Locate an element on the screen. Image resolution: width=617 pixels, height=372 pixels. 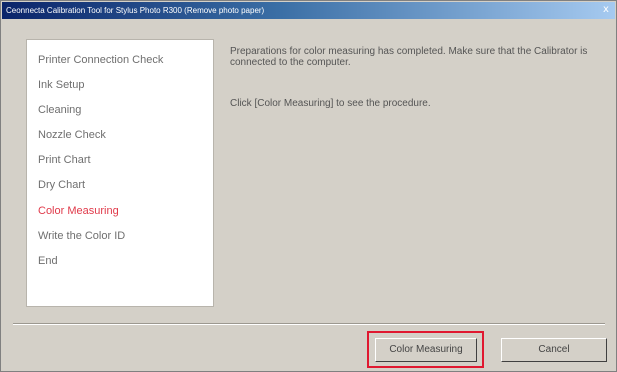
step-cleaning: Cleaning is located at coordinates (60, 110).